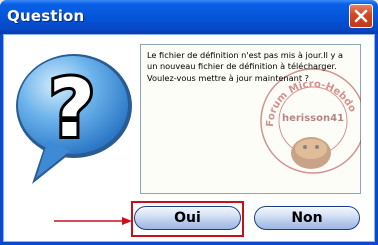 The height and width of the screenshot is (245, 378). What do you see at coordinates (189, 17) in the screenshot?
I see `titlebar: Question` at bounding box center [189, 17].